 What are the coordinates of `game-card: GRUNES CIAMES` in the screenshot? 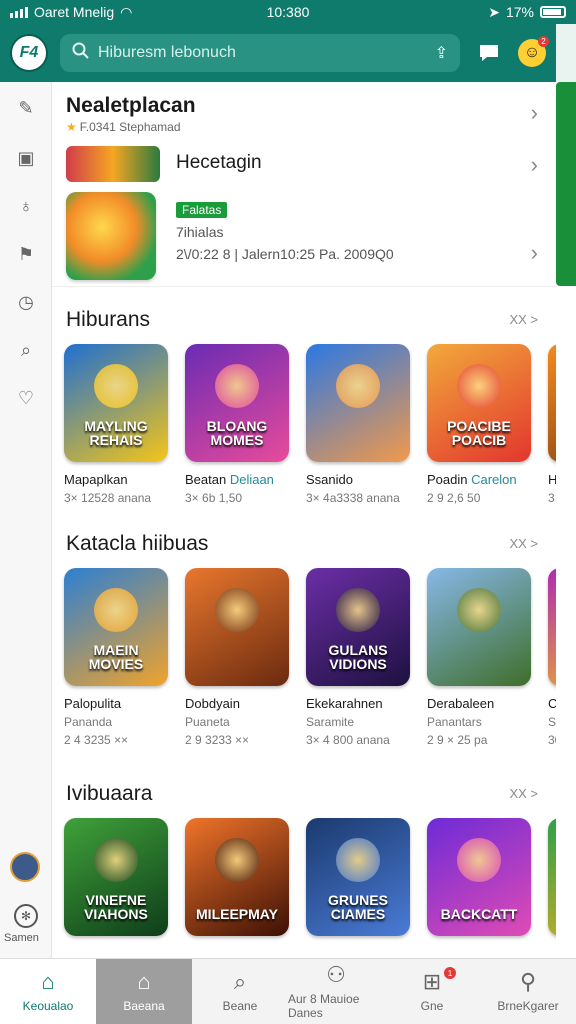 It's located at (358, 877).